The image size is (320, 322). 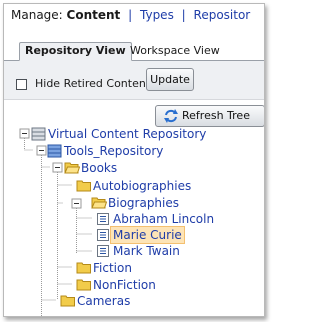 I want to click on tree-label-nonfiction: NonFiction, so click(x=124, y=285).